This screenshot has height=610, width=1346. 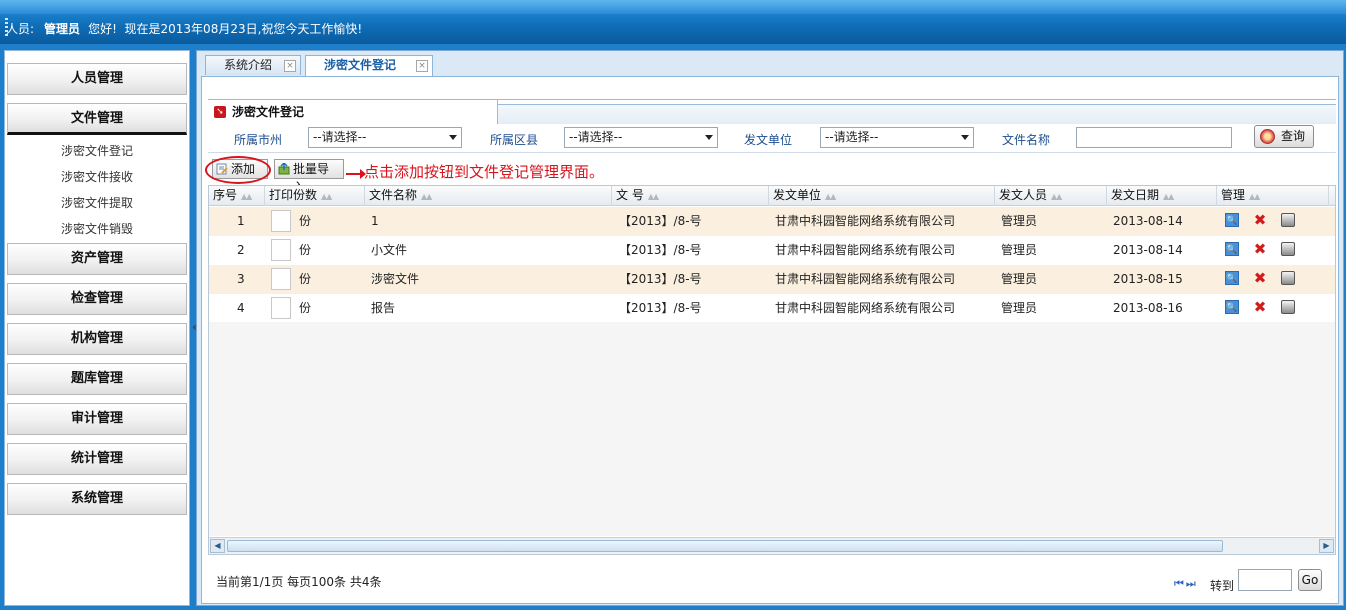 What do you see at coordinates (360, 65) in the screenshot?
I see `tab-label: 涉密文件登记` at bounding box center [360, 65].